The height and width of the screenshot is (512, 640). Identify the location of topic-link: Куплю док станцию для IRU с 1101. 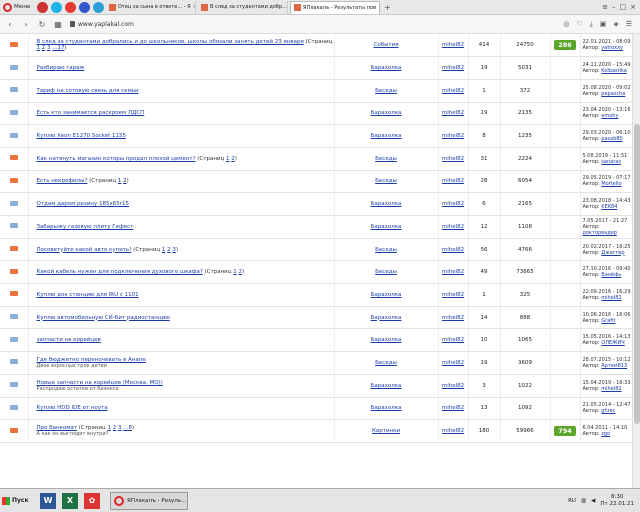
(88, 295).